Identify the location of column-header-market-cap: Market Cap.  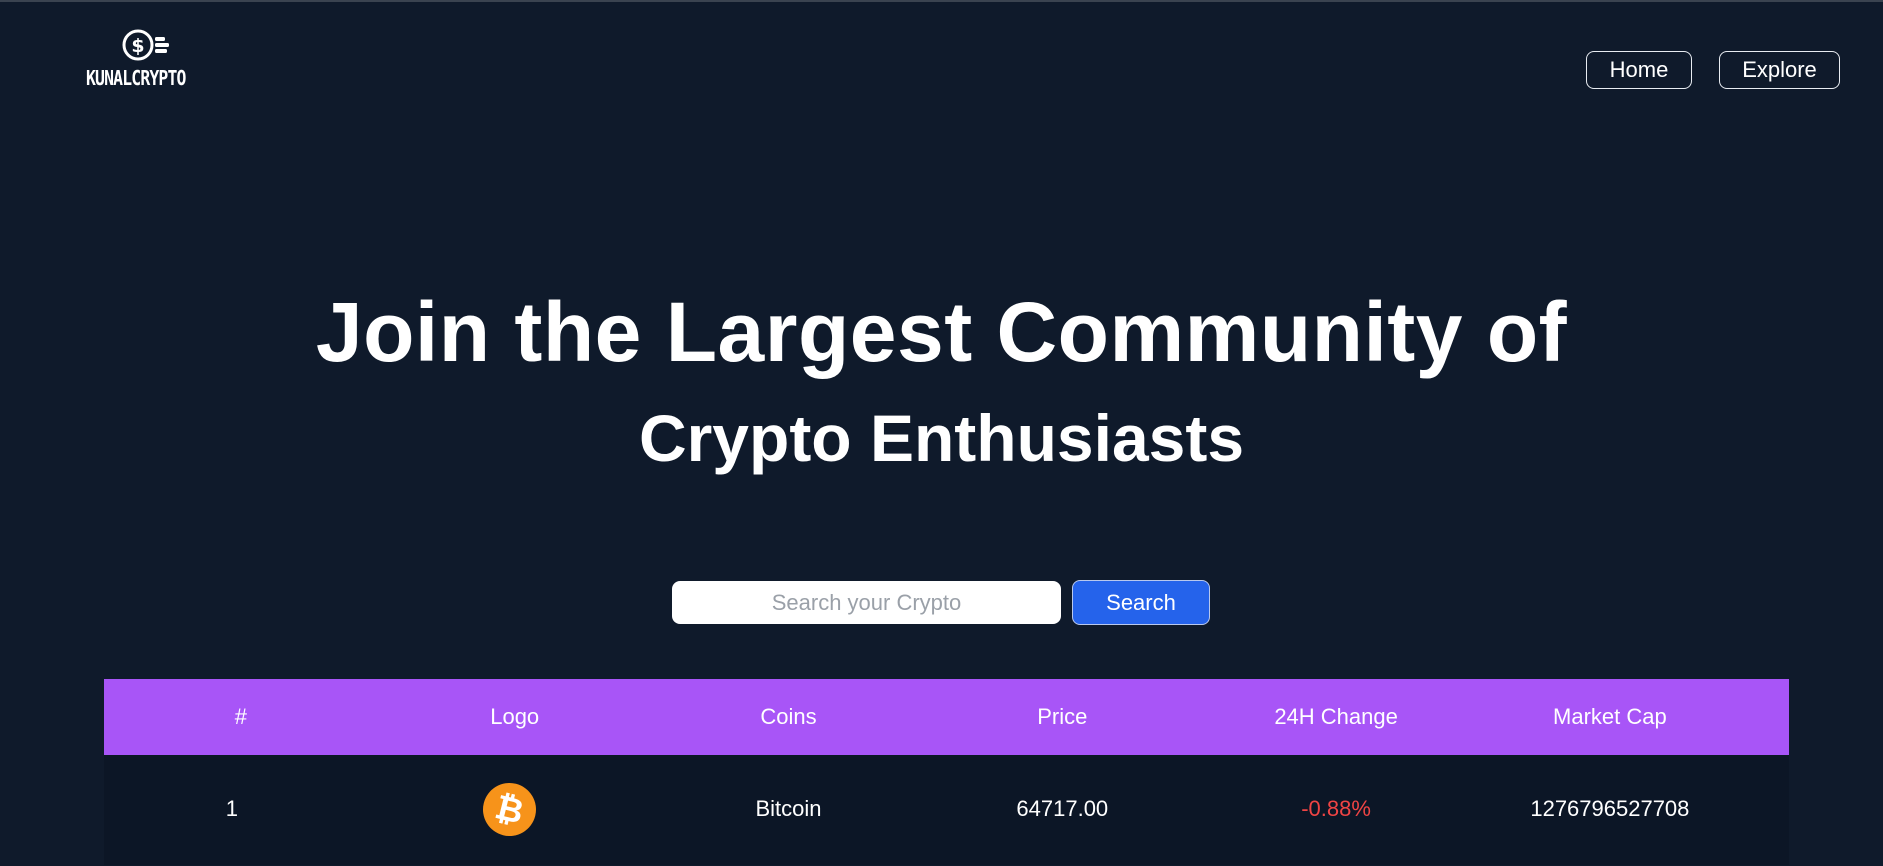
(1610, 716).